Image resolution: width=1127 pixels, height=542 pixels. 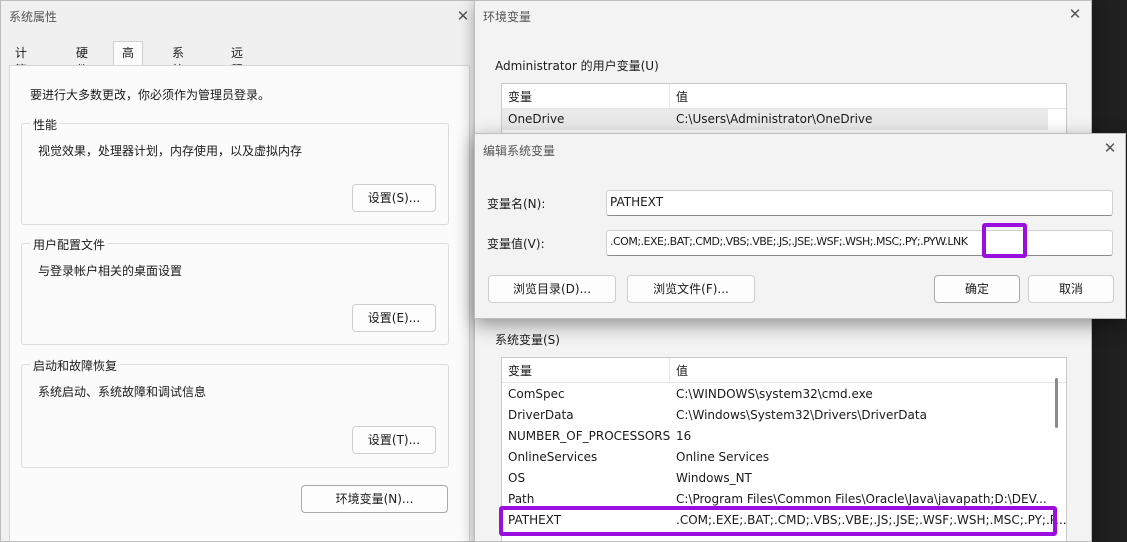 I want to click on performance-desc: 视觉效果，处理器计划，内存使用，以及虚拟内存, so click(x=170, y=151).